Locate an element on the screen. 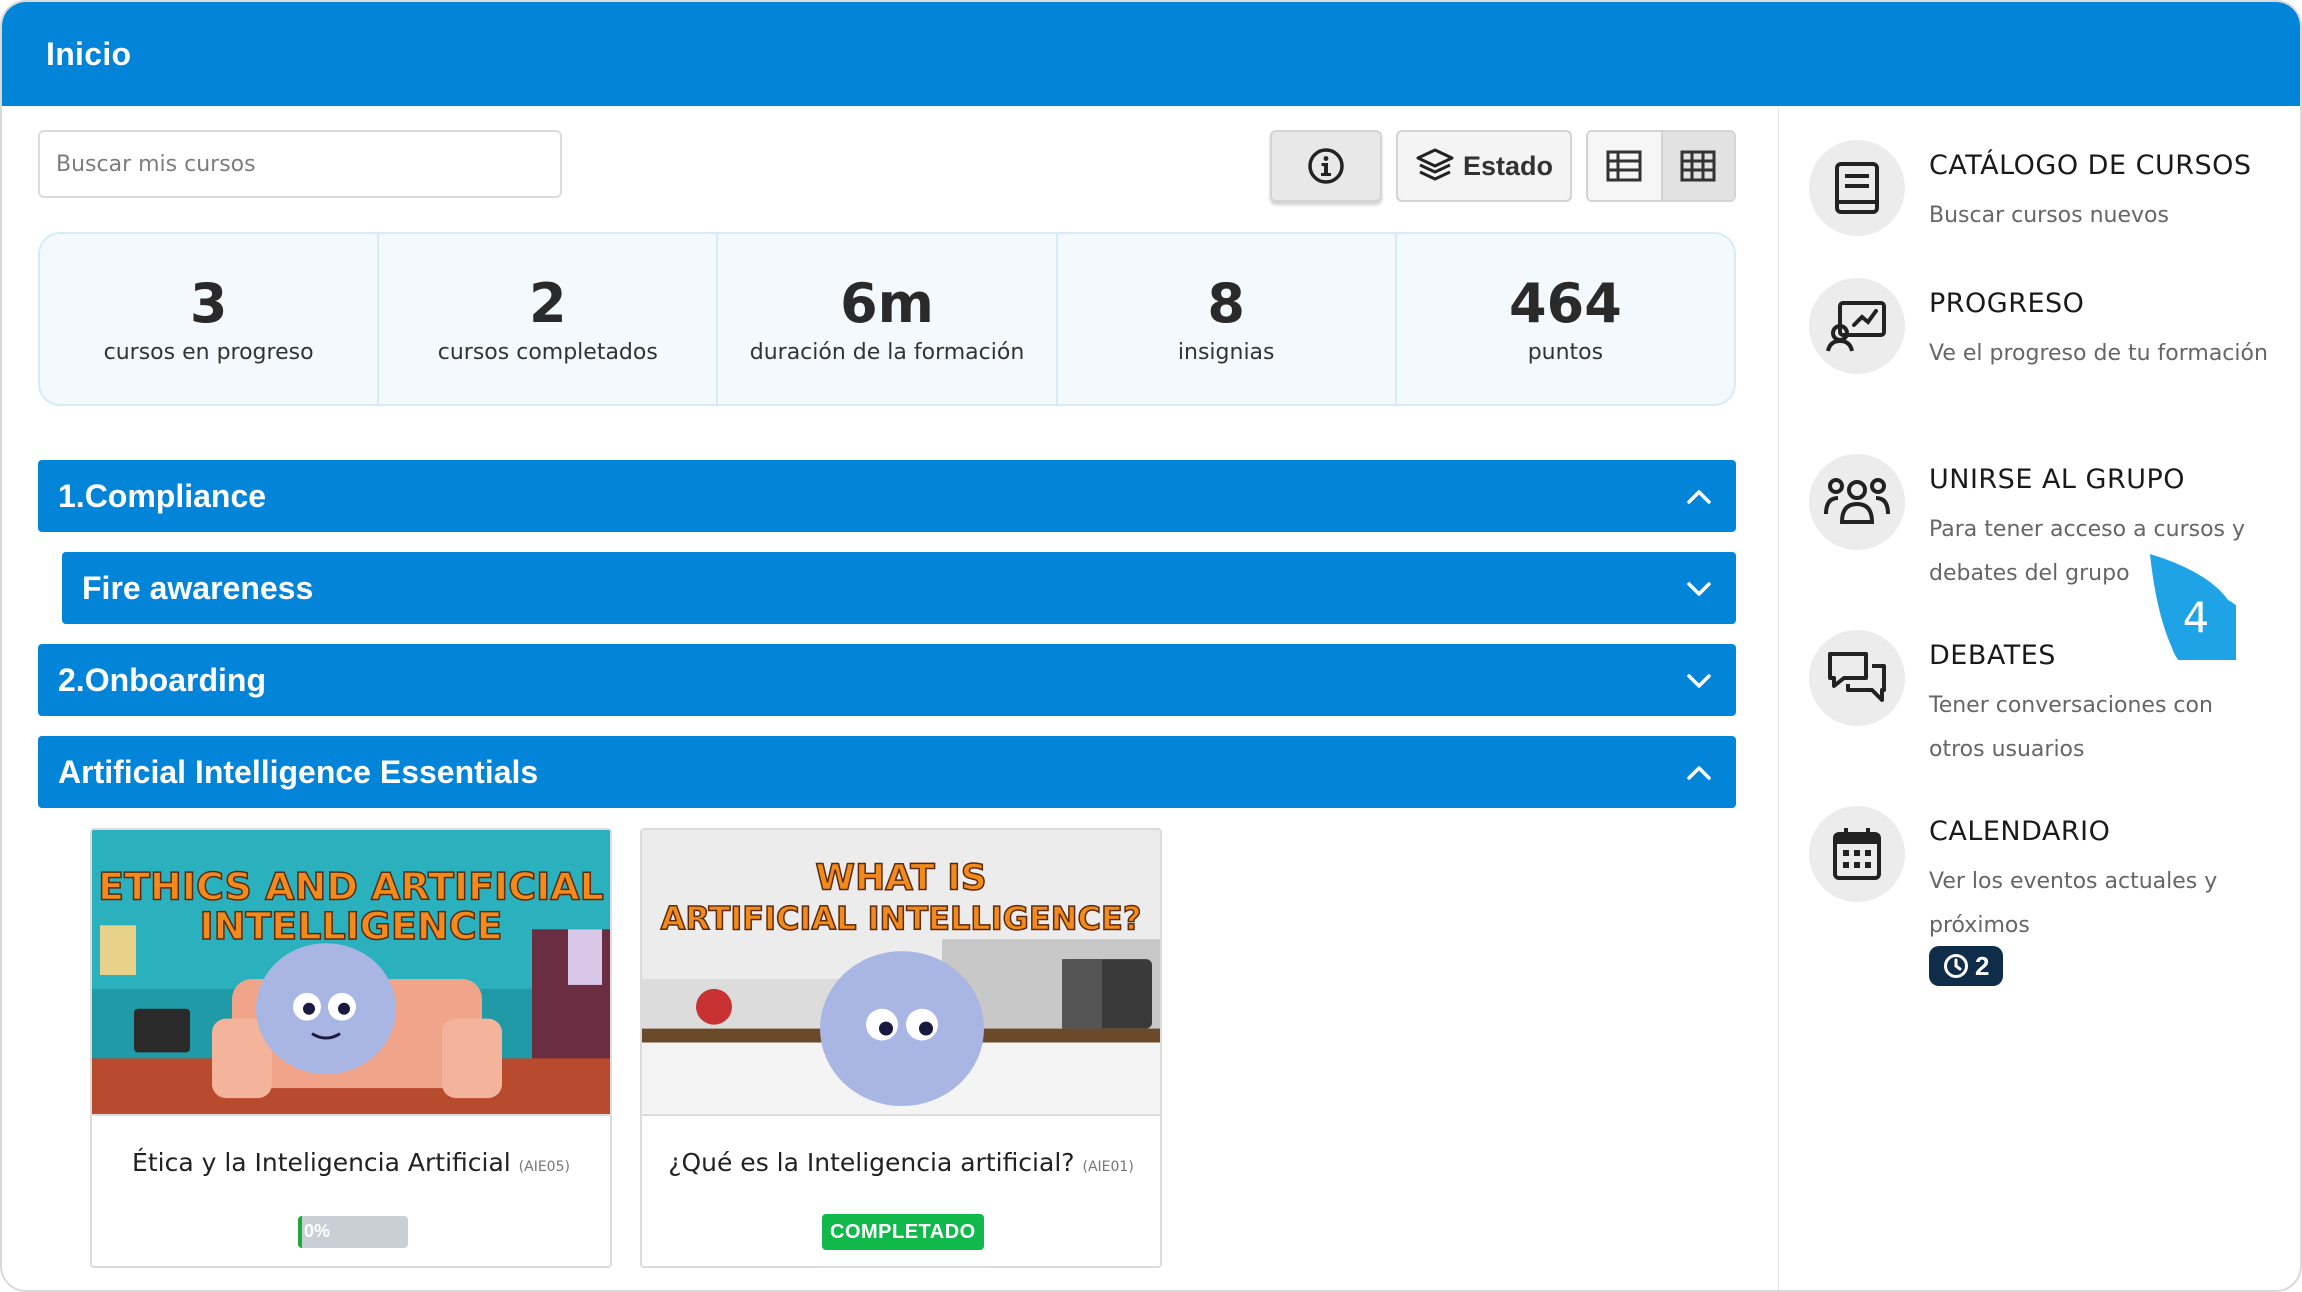 The height and width of the screenshot is (1292, 2302). completed-badge: COMPLETADO is located at coordinates (903, 1232).